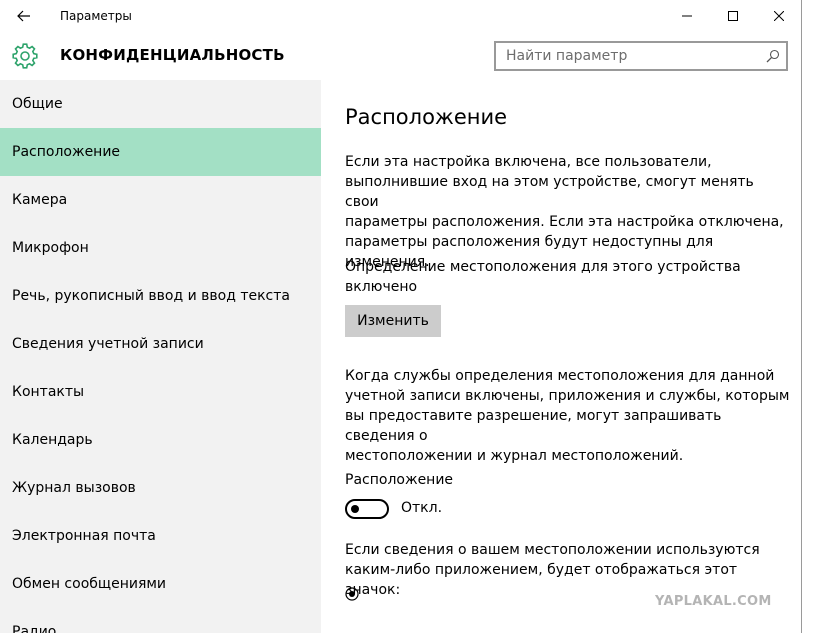 The height and width of the screenshot is (633, 819). I want to click on minimize-icon, so click(687, 16).